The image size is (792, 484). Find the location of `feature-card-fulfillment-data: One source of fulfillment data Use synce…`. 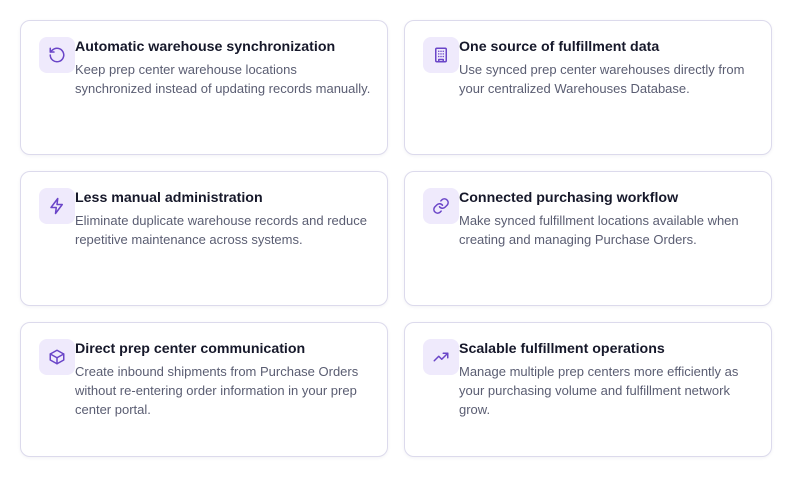

feature-card-fulfillment-data: One source of fulfillment data Use synce… is located at coordinates (588, 87).